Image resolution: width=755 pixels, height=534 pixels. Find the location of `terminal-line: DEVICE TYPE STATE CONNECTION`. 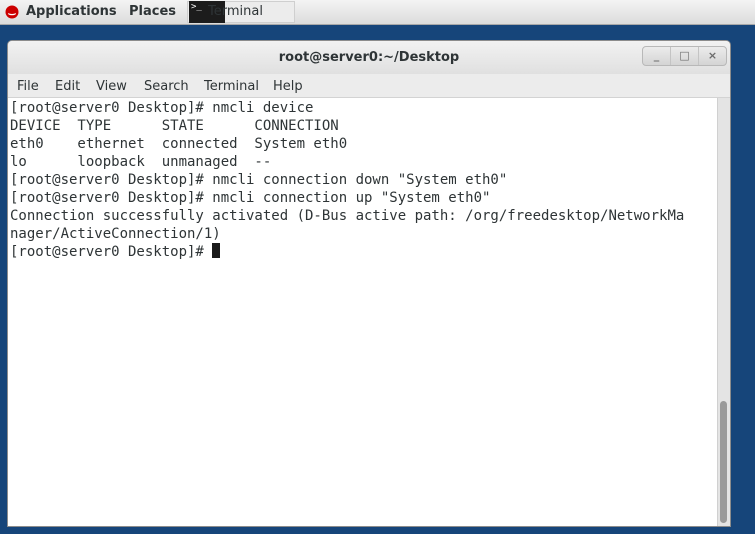

terminal-line: DEVICE TYPE STATE CONNECTION is located at coordinates (174, 126).